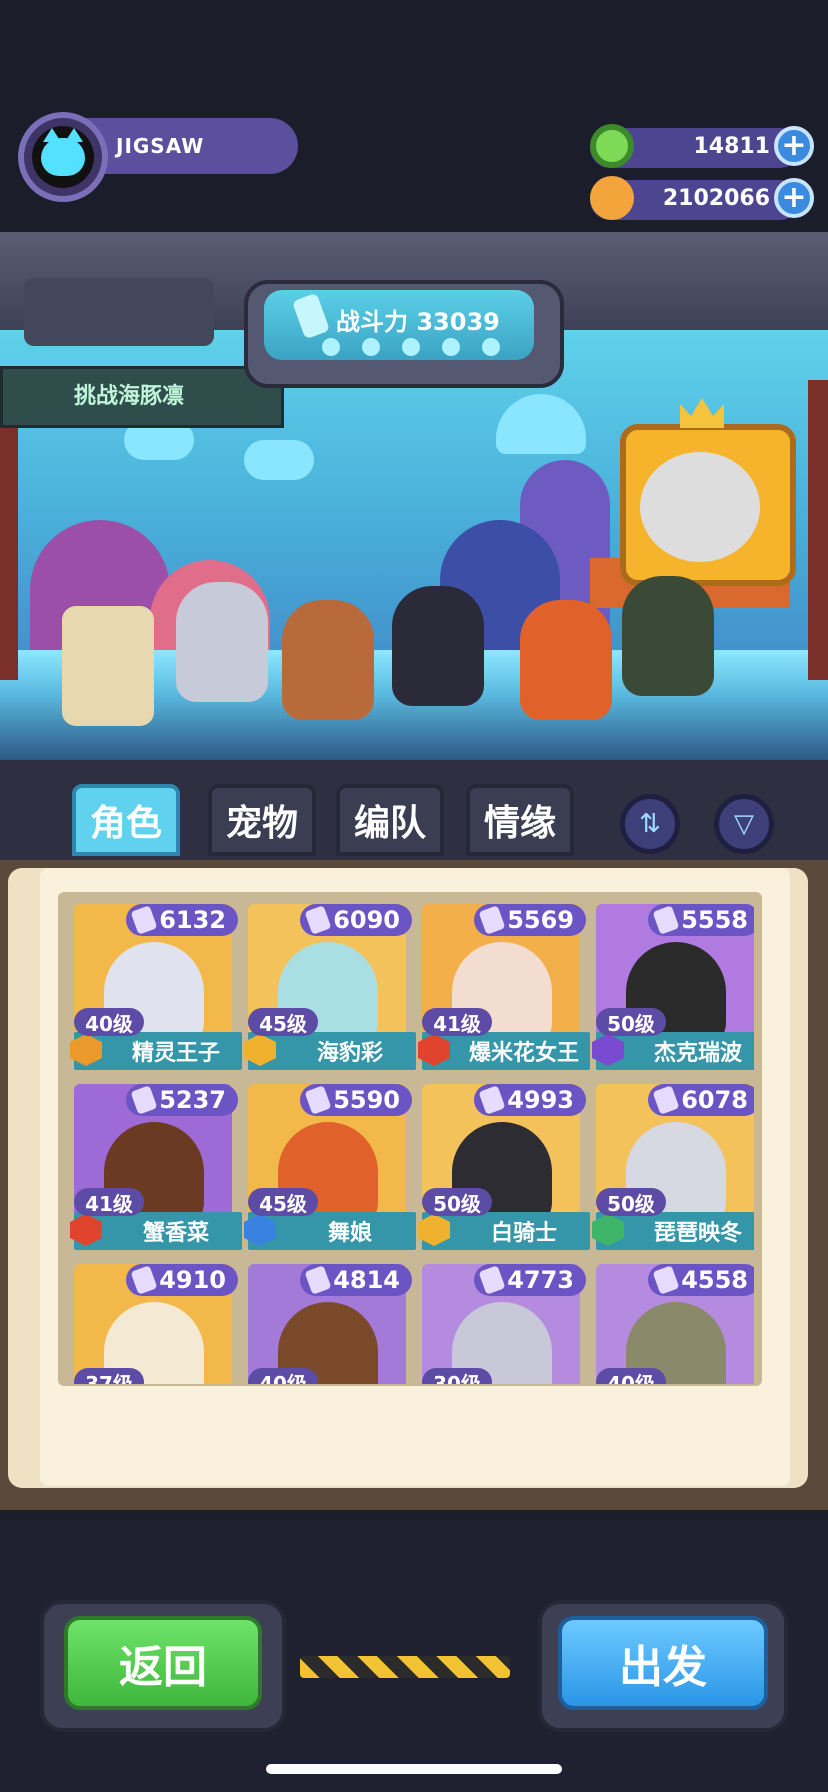  I want to click on power-badge: 5569, so click(530, 920).